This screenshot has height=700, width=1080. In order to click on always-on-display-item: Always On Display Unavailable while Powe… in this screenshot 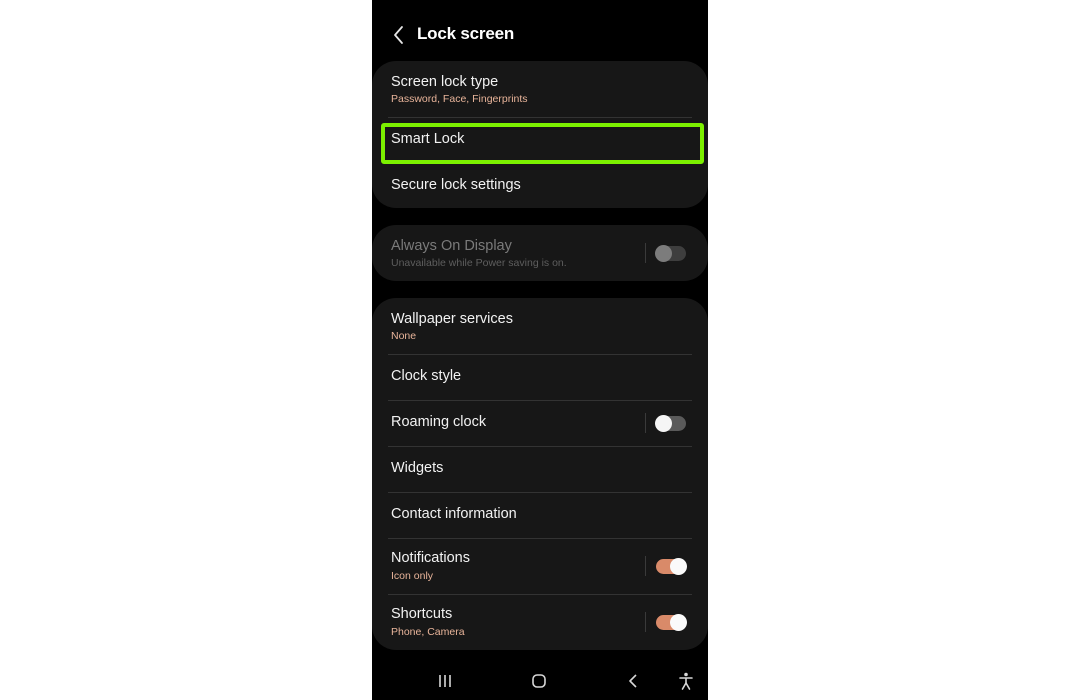, I will do `click(540, 253)`.